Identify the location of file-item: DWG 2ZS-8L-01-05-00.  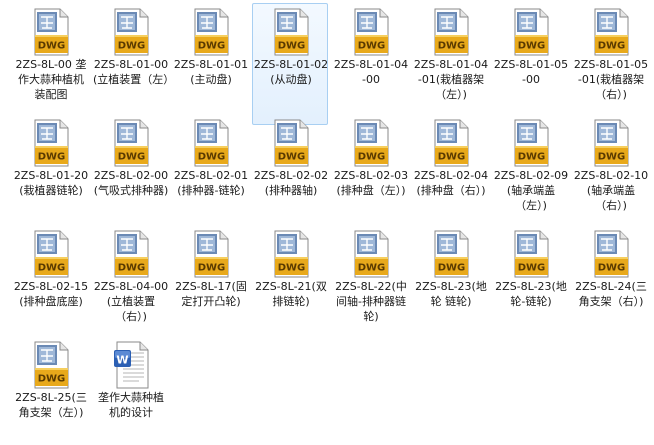
(530, 64).